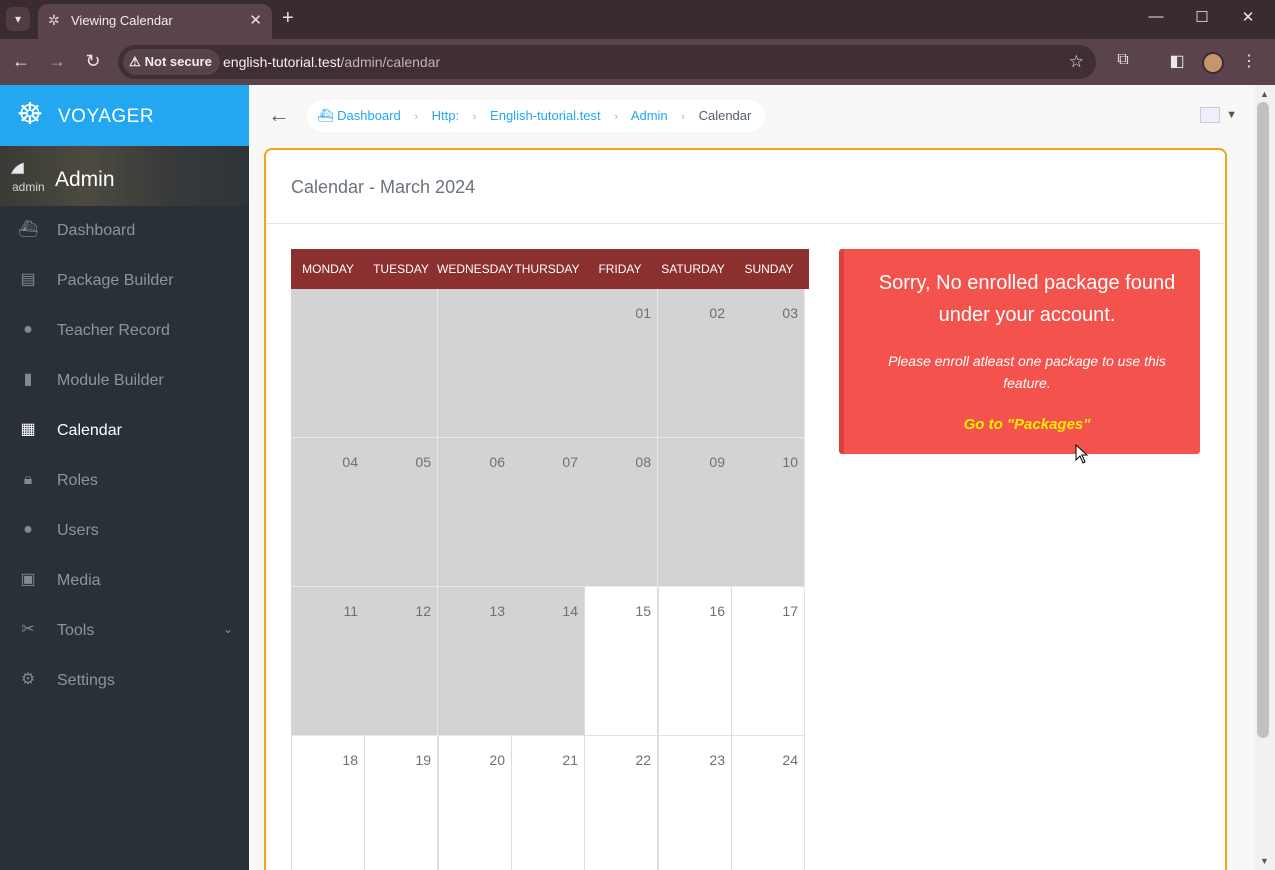  Describe the element at coordinates (548, 661) in the screenshot. I see `calendar-day-cell: 14` at that location.